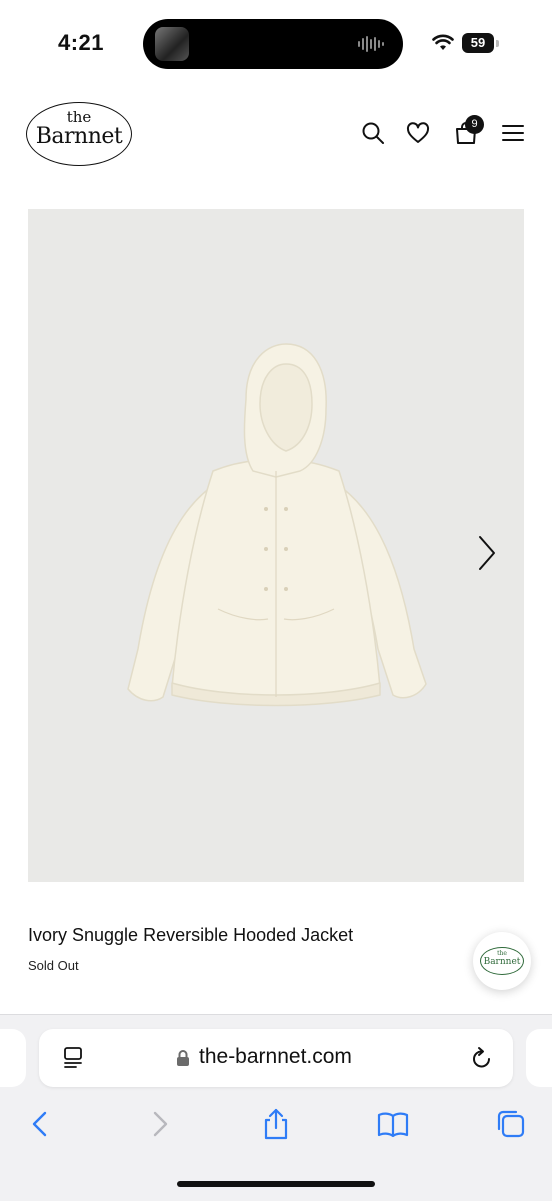  I want to click on share-icon, so click(276, 1124).